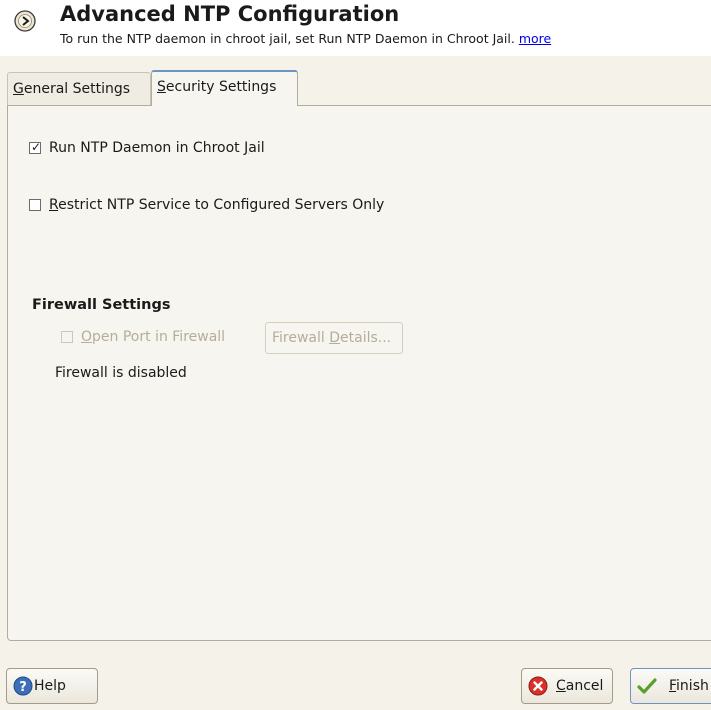 The width and height of the screenshot is (711, 710). I want to click on chroot-jail-checkbox: ✓, so click(35, 147).